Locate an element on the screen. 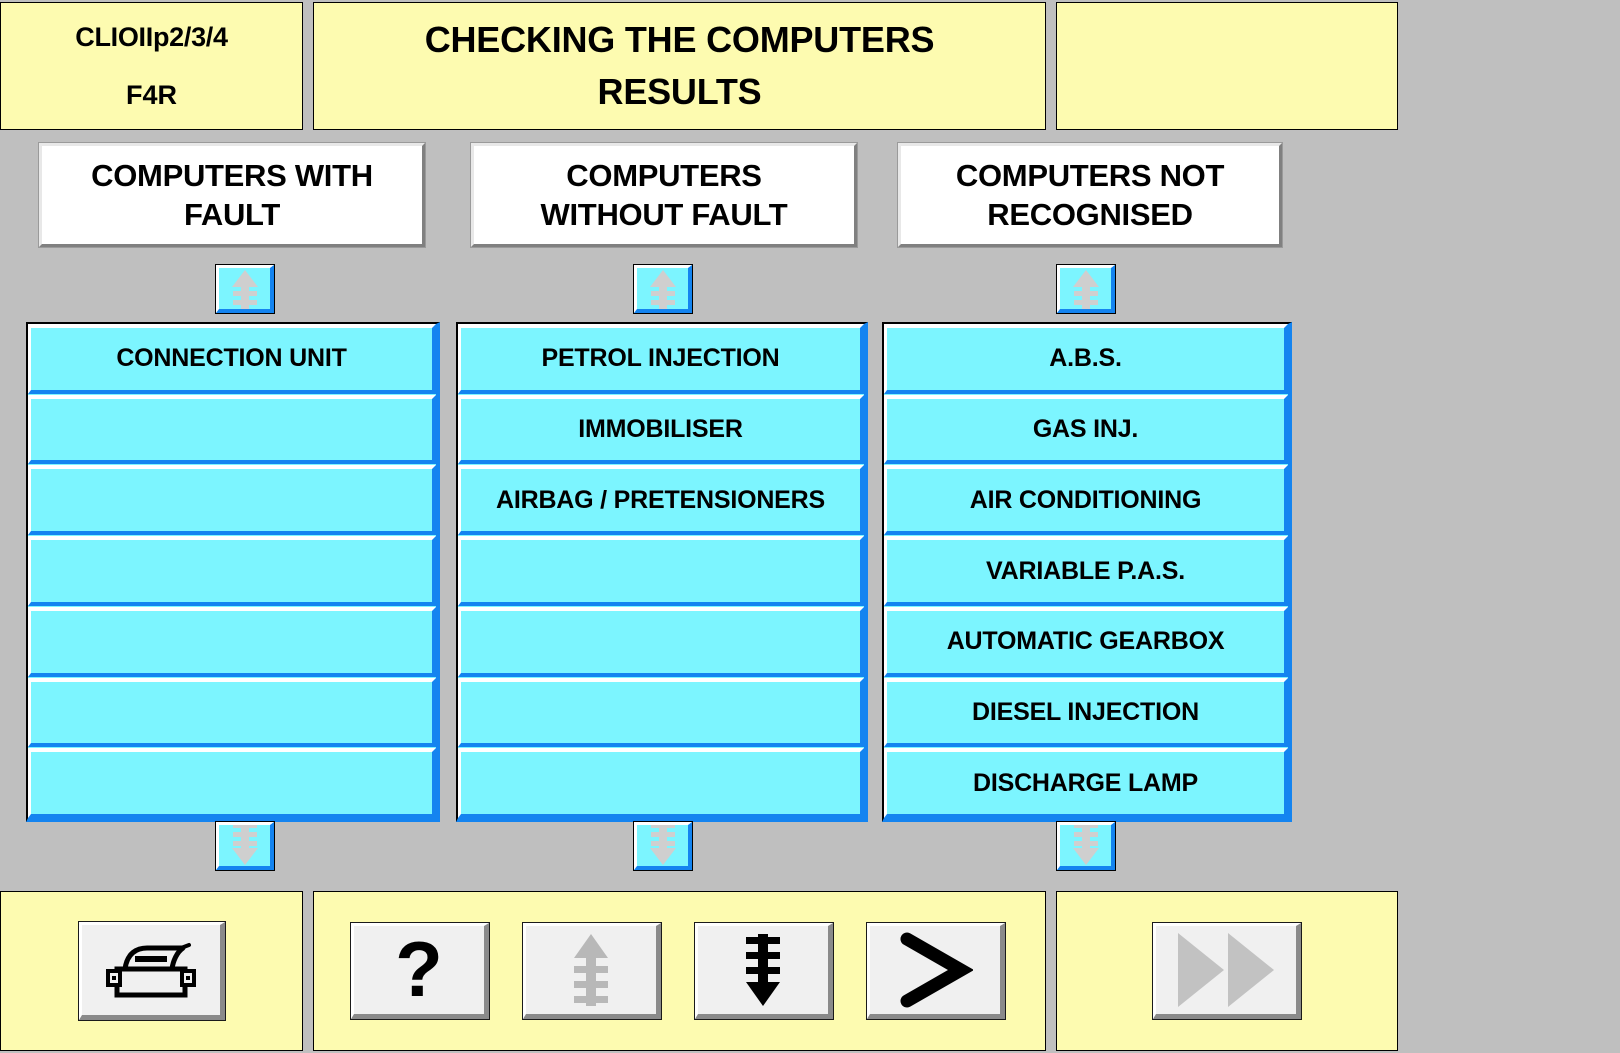  toolbar-group-print is located at coordinates (151, 971).